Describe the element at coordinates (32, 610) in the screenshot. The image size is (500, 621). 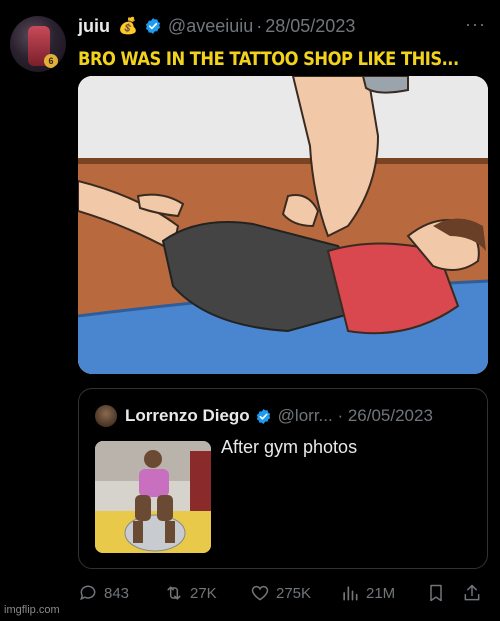
I see `imgflip-watermark: imgflip.com` at that location.